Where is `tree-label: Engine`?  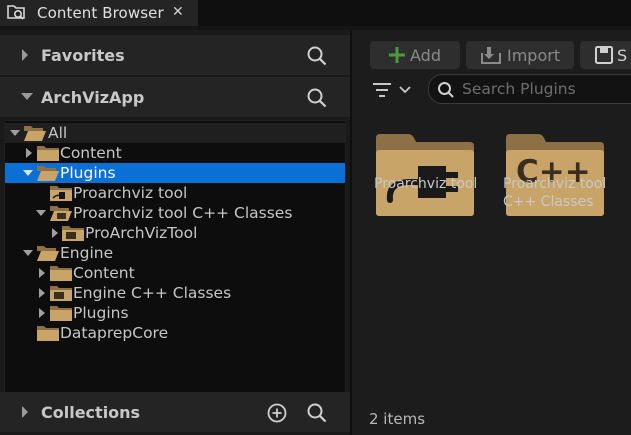
tree-label: Engine is located at coordinates (87, 253).